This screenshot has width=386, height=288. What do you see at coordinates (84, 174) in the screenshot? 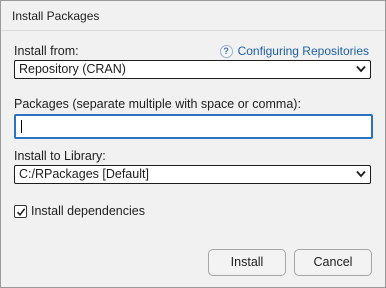
I see `library-value: C:/RPackages [Default]` at bounding box center [84, 174].